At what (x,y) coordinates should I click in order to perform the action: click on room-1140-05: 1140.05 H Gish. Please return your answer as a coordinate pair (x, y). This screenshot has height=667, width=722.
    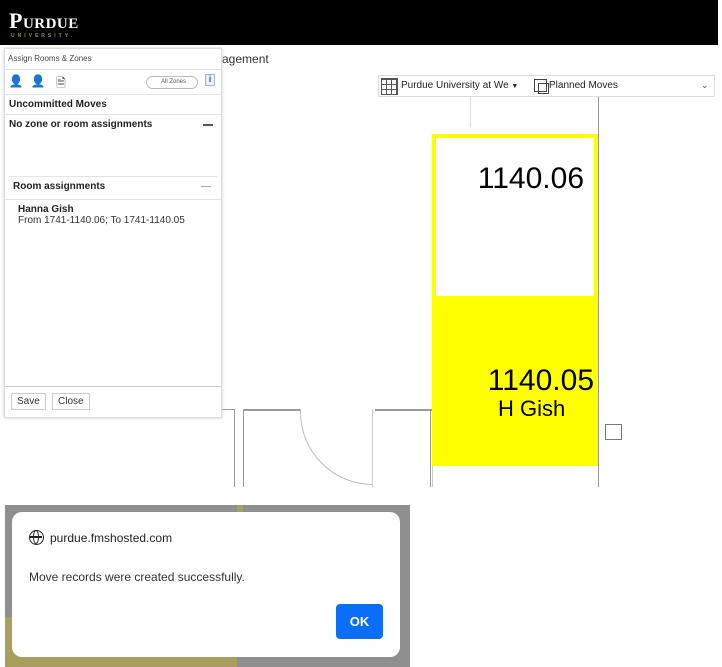
    Looking at the image, I should click on (515, 383).